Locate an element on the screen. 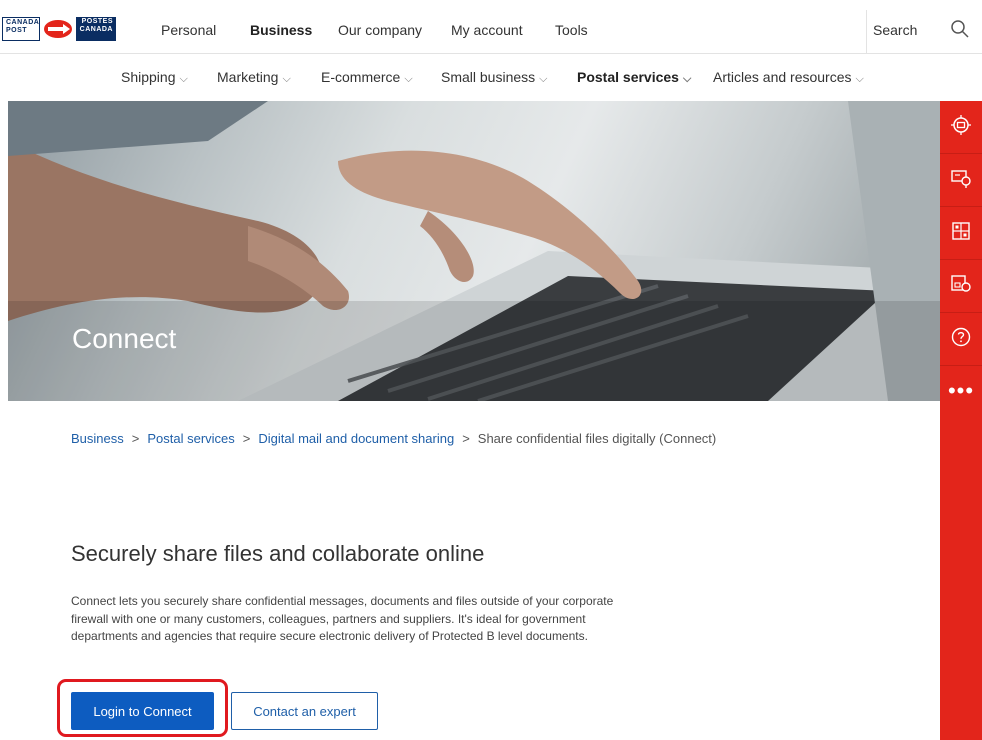 Image resolution: width=982 pixels, height=740 pixels. subnav-small-business: Small business ⌵ is located at coordinates (494, 77).